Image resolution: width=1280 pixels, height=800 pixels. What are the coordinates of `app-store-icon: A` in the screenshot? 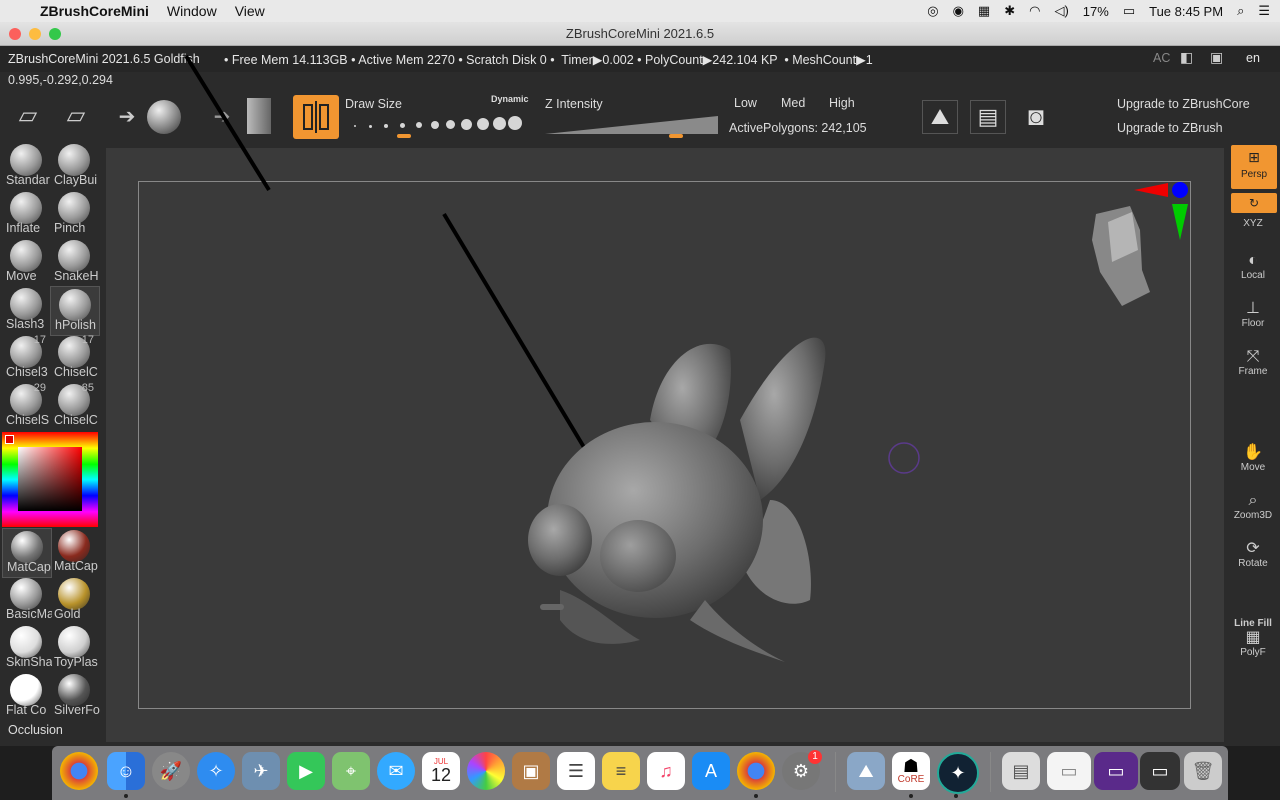 It's located at (711, 771).